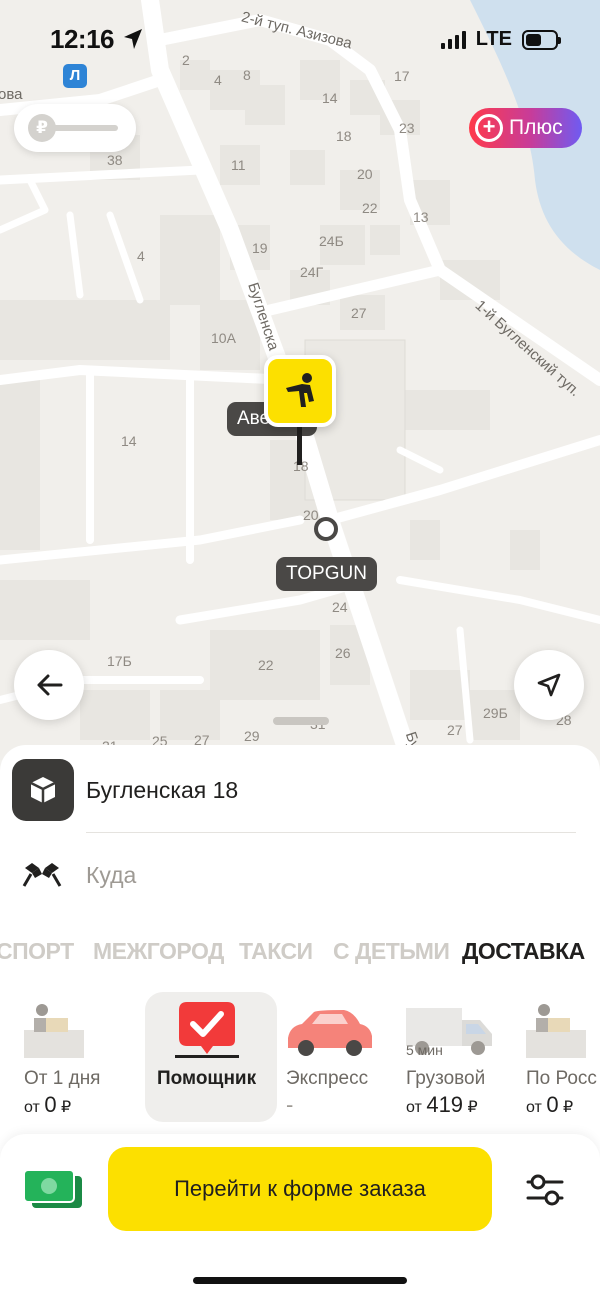 This screenshot has width=600, height=1297. I want to click on tariff-name: От 1 дня, so click(62, 1078).